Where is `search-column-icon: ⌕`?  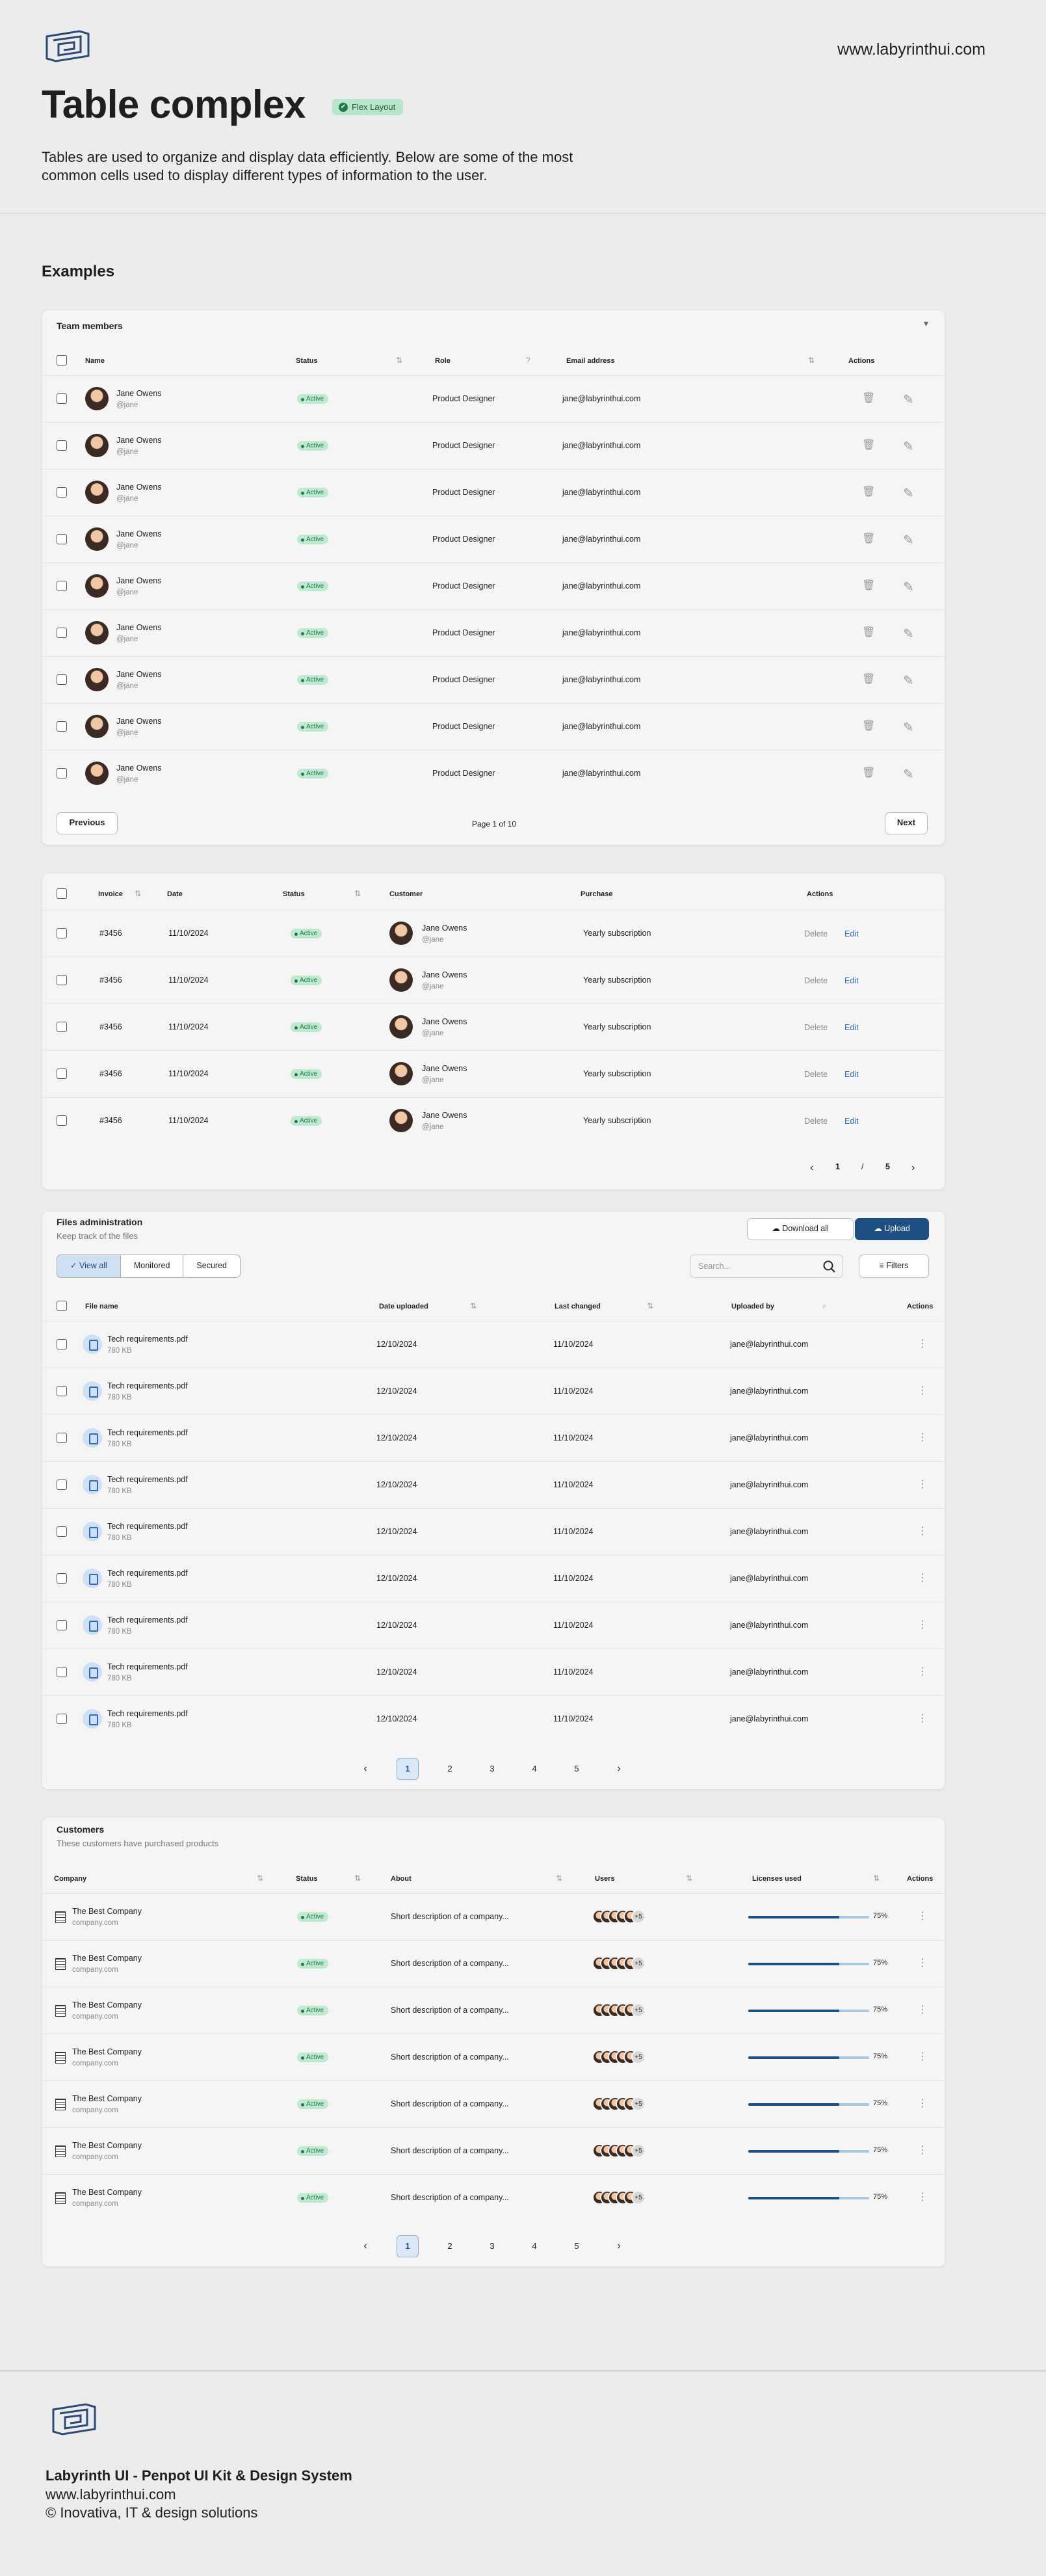 search-column-icon: ⌕ is located at coordinates (824, 1306).